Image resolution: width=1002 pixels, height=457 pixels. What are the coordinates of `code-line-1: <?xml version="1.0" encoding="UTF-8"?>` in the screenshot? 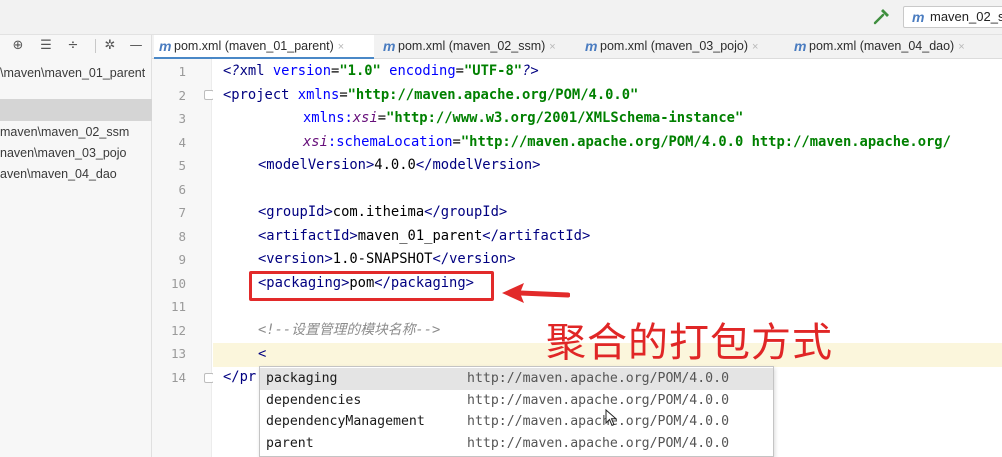 It's located at (381, 71).